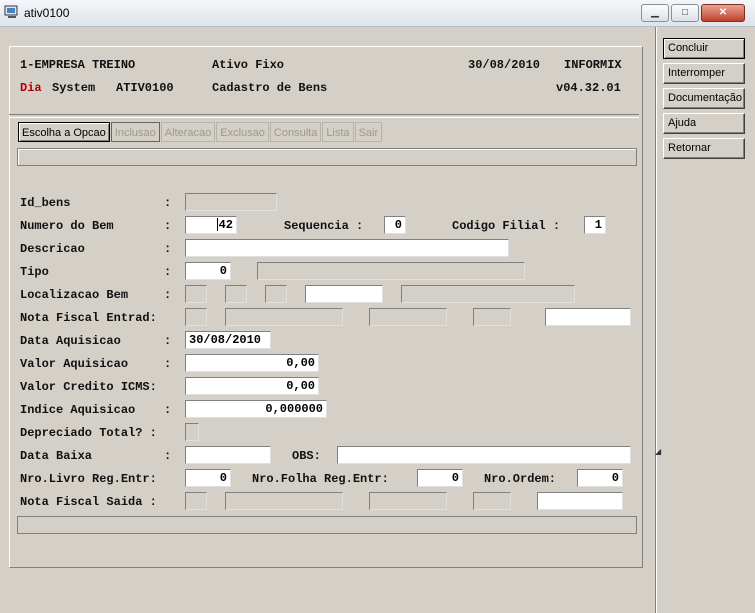 This screenshot has height=613, width=755. I want to click on menu-escolha-opcao: Escolha a Opcao, so click(64, 132).